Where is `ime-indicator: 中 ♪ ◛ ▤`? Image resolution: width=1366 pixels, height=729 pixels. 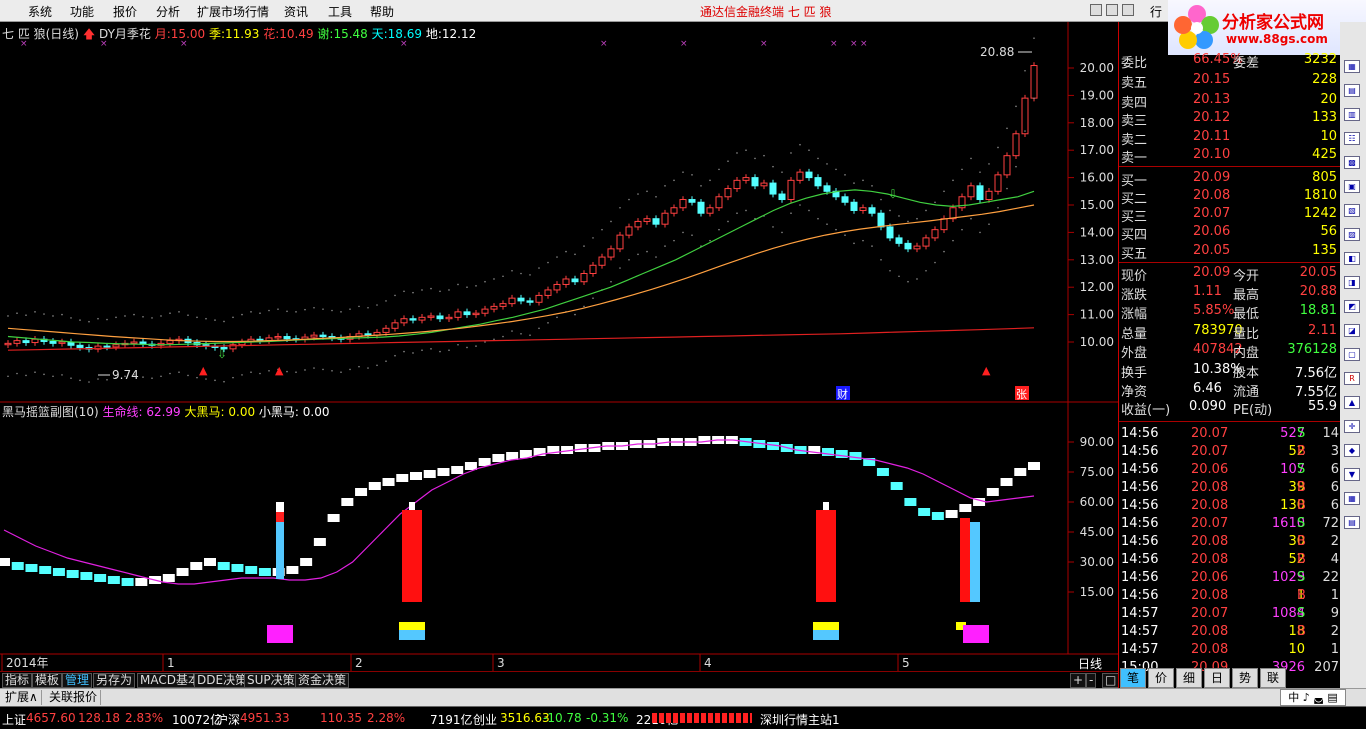 ime-indicator: 中 ♪ ◛ ▤ is located at coordinates (1313, 697).